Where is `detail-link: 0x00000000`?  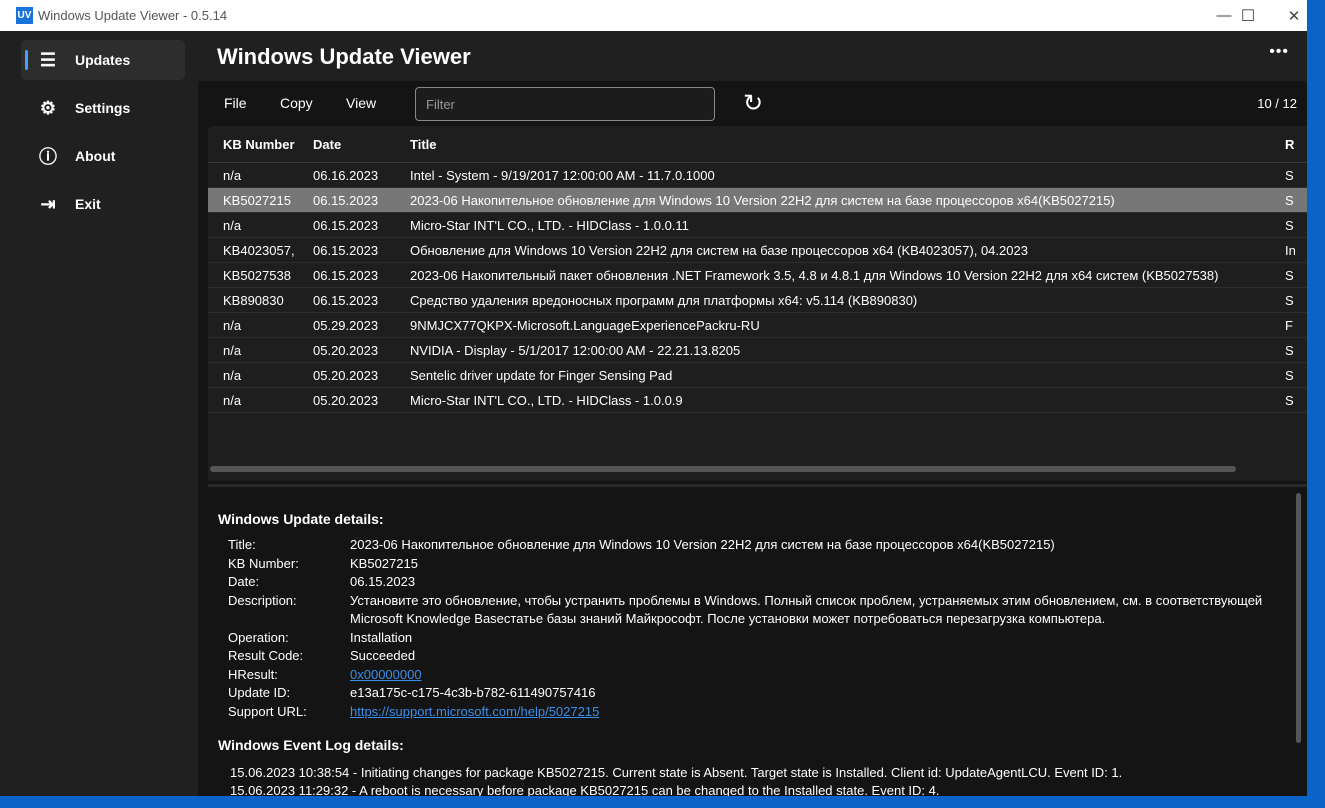 detail-link: 0x00000000 is located at coordinates (386, 675).